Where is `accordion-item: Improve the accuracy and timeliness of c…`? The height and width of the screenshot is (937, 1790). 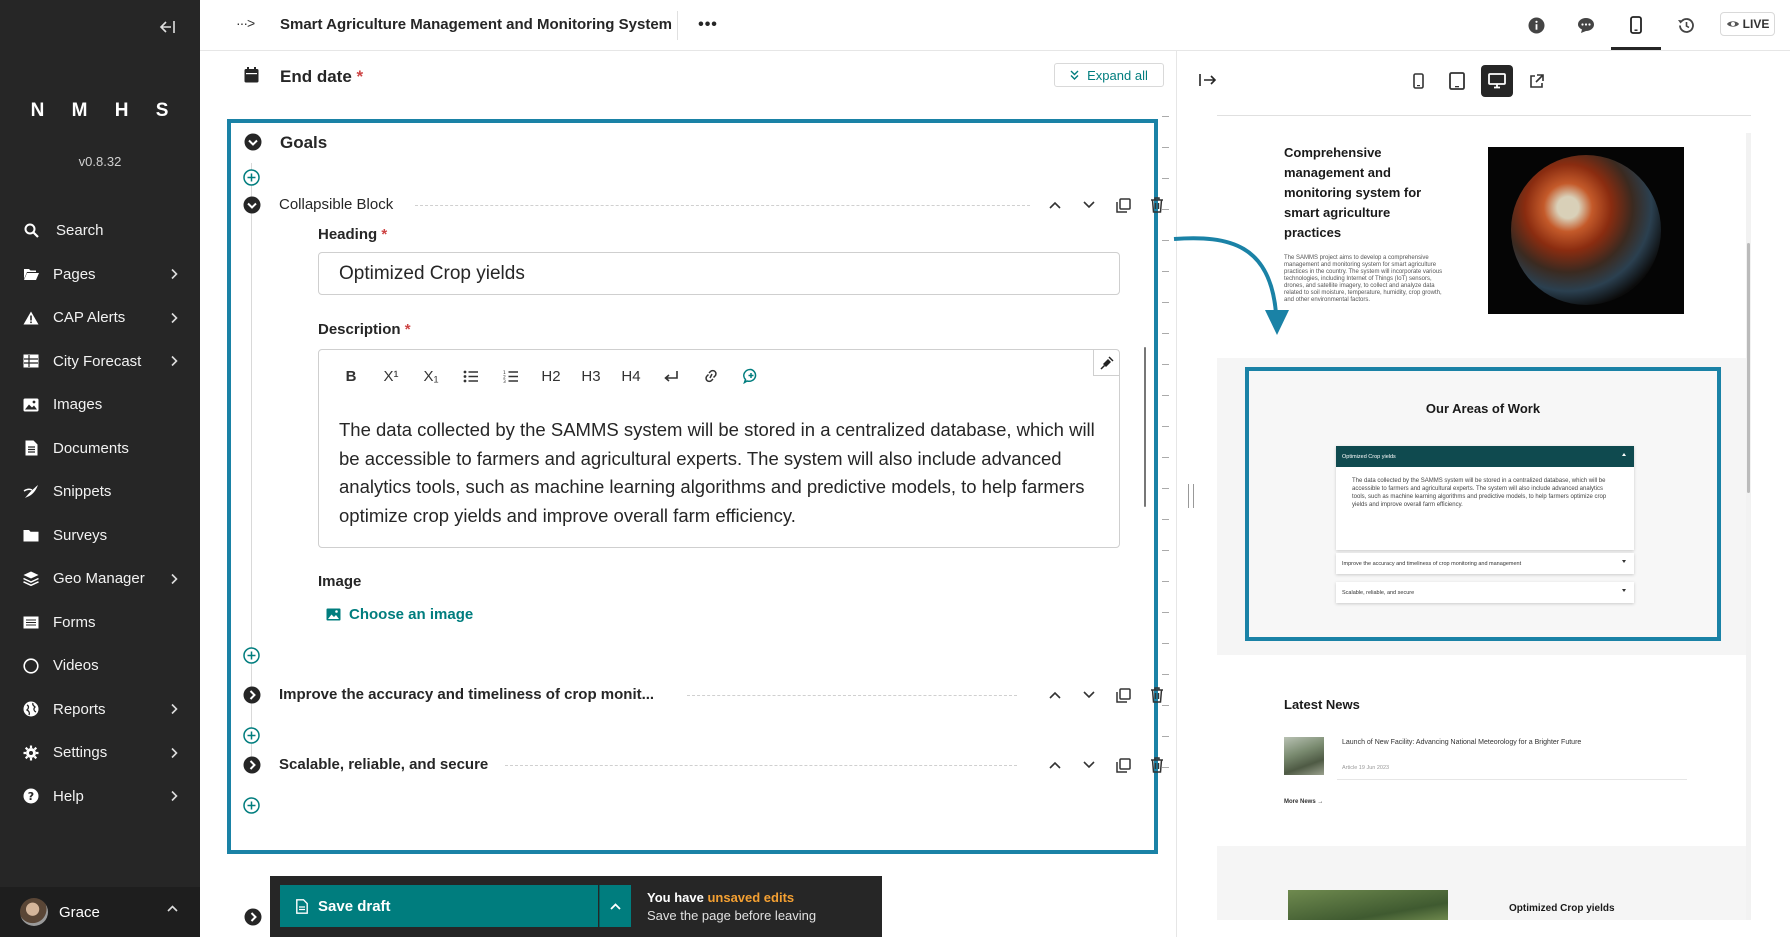
accordion-item: Improve the accuracy and timeliness of c… is located at coordinates (1485, 563).